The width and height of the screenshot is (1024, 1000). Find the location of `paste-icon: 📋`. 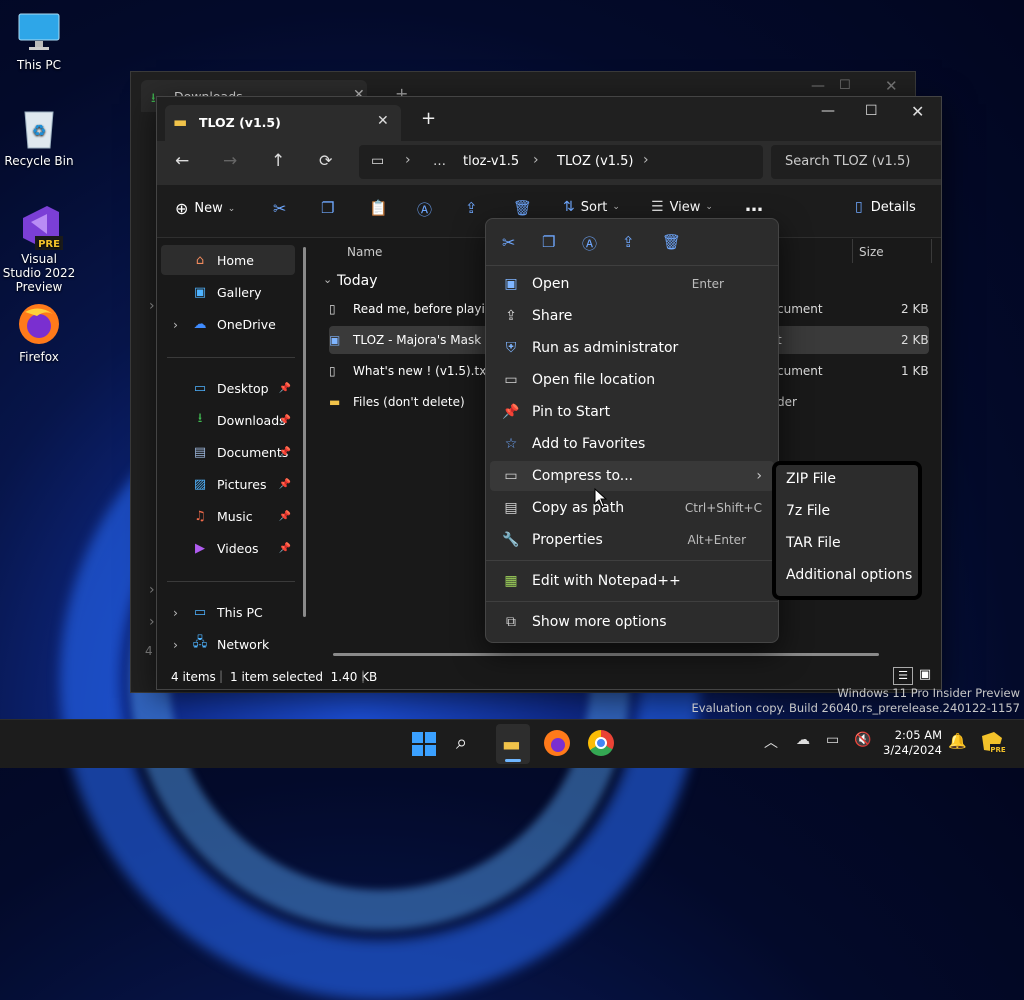

paste-icon: 📋 is located at coordinates (378, 208).